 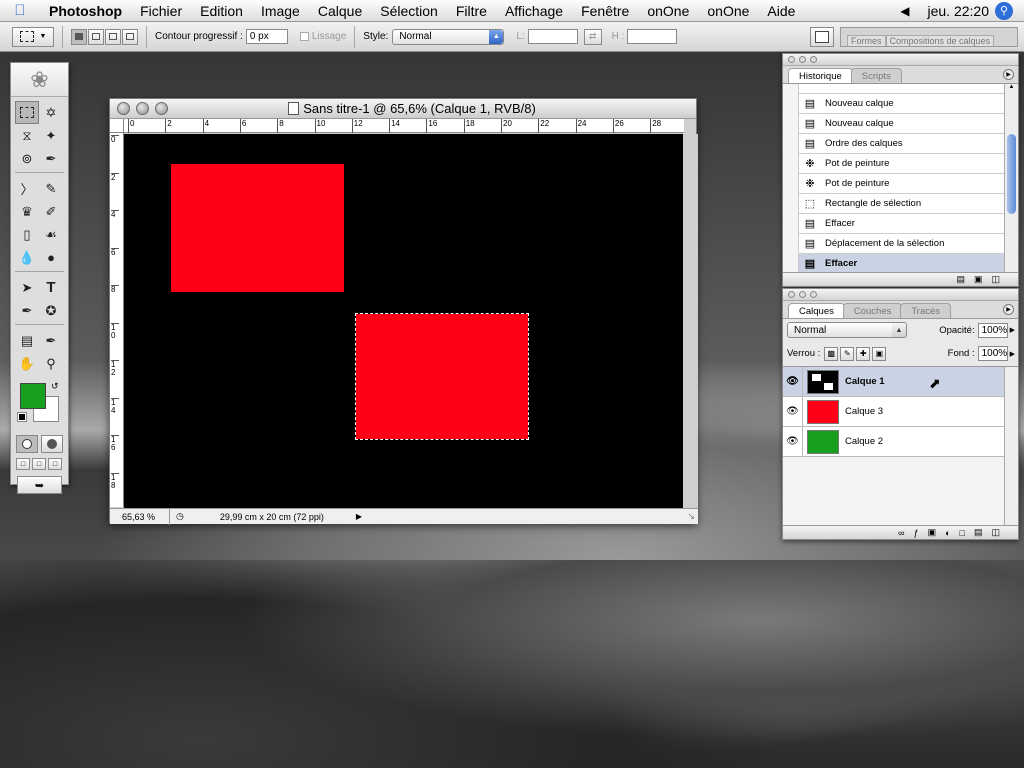 I want to click on zoom-panel-icon, so click(x=813, y=59).